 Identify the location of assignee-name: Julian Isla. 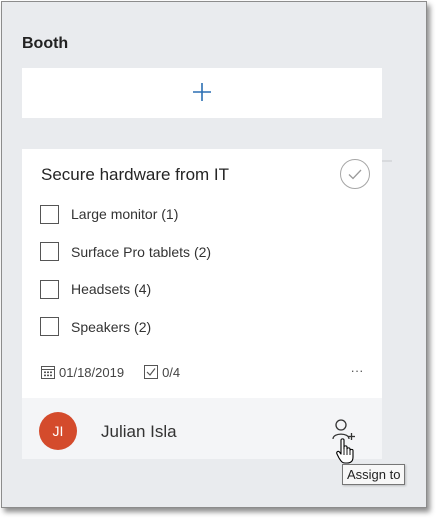
(139, 431).